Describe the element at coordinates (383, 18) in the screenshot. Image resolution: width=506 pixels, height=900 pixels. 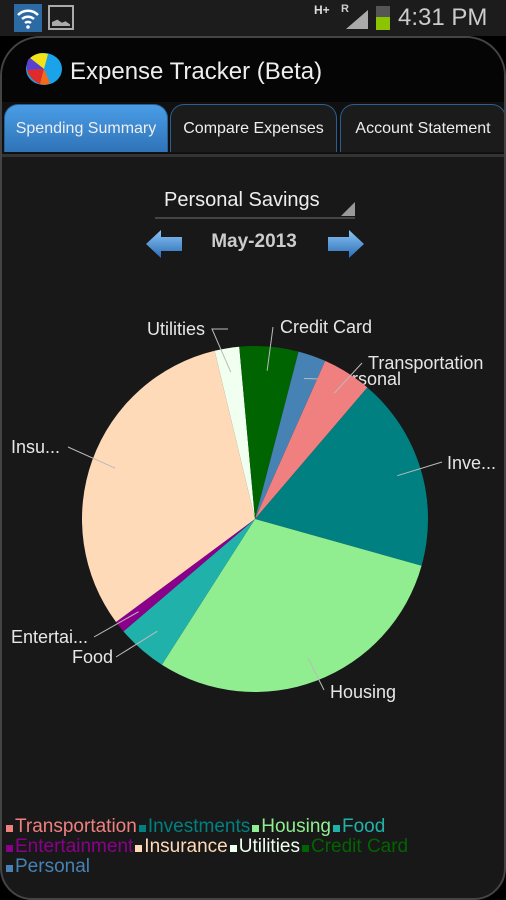
I see `battery-icon` at that location.